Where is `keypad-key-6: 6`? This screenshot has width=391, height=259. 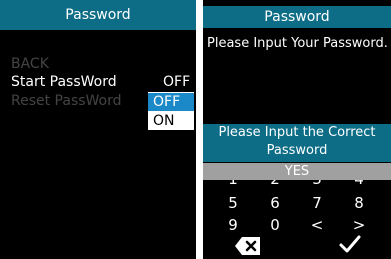 keypad-key-6: 6 is located at coordinates (275, 203).